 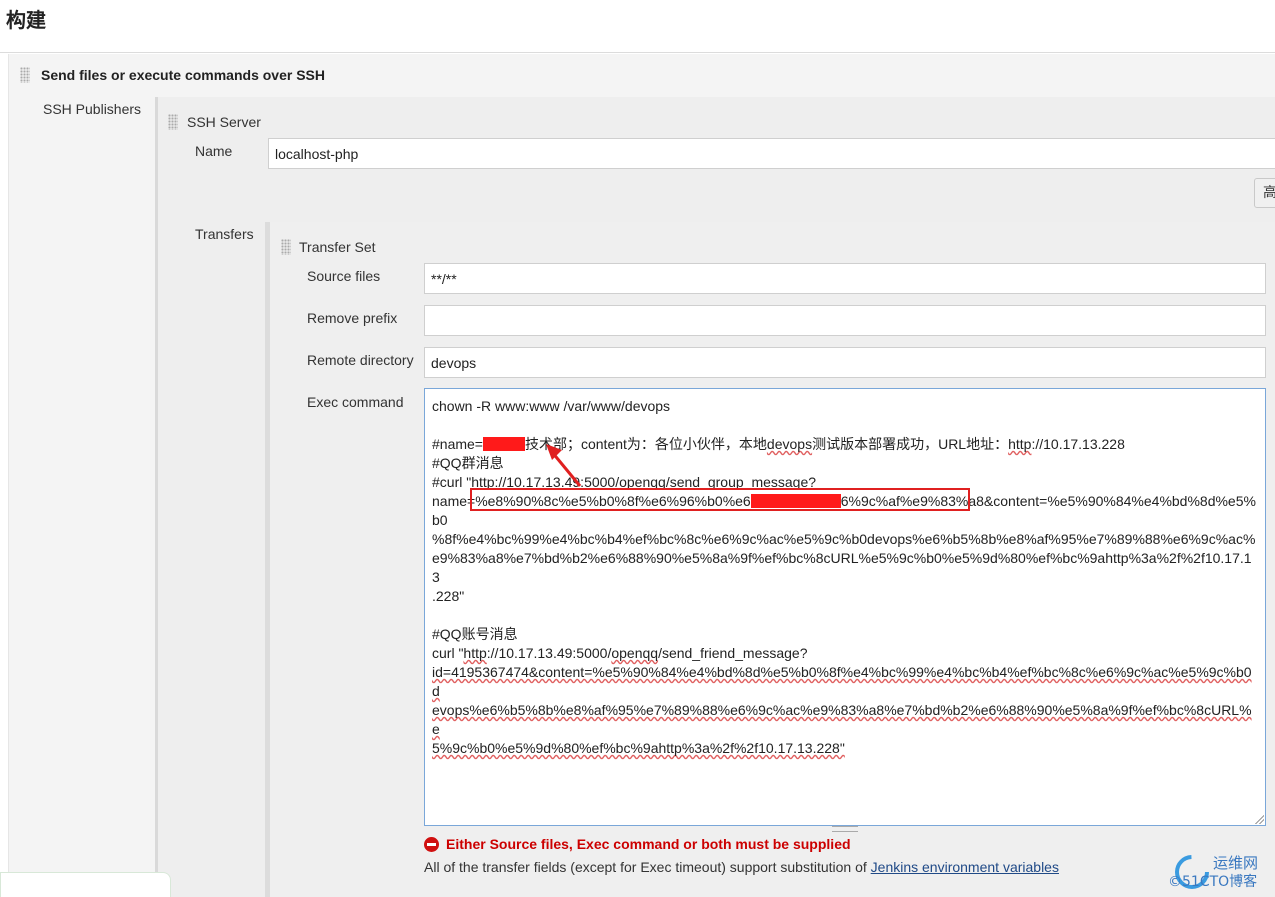 What do you see at coordinates (224, 234) in the screenshot?
I see `transfers-label: Transfers` at bounding box center [224, 234].